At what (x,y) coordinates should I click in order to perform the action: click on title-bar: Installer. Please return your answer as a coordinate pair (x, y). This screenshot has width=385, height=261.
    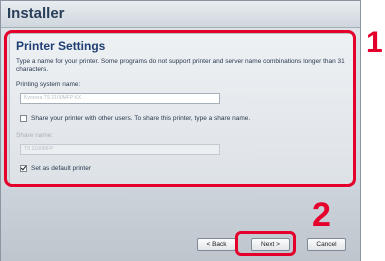
    Looking at the image, I should click on (180, 14).